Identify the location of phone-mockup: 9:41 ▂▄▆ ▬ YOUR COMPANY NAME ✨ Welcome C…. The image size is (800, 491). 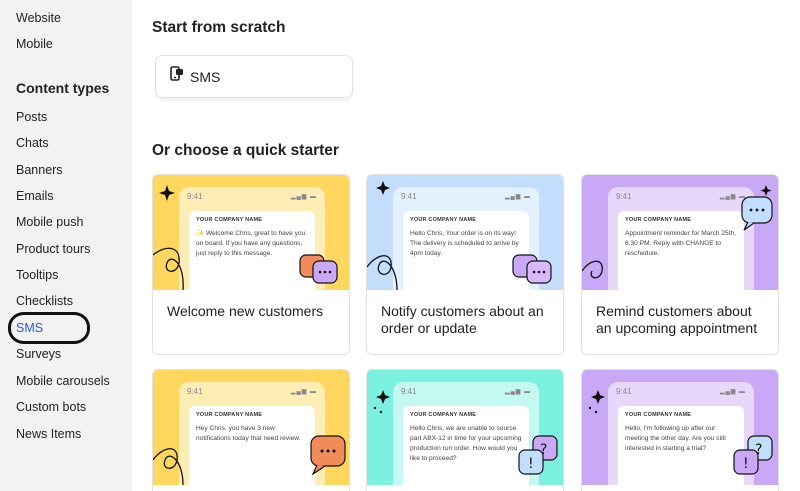
(252, 238).